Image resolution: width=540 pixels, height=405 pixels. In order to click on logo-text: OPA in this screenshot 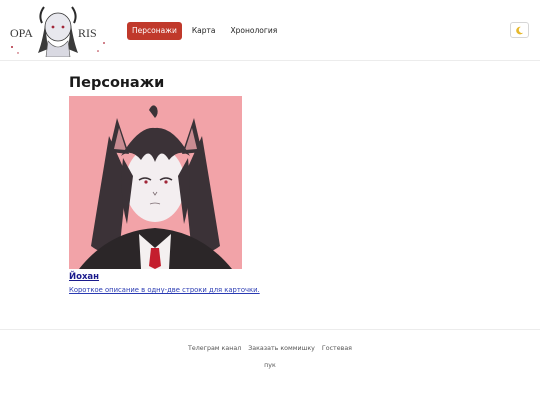, I will do `click(21, 33)`.